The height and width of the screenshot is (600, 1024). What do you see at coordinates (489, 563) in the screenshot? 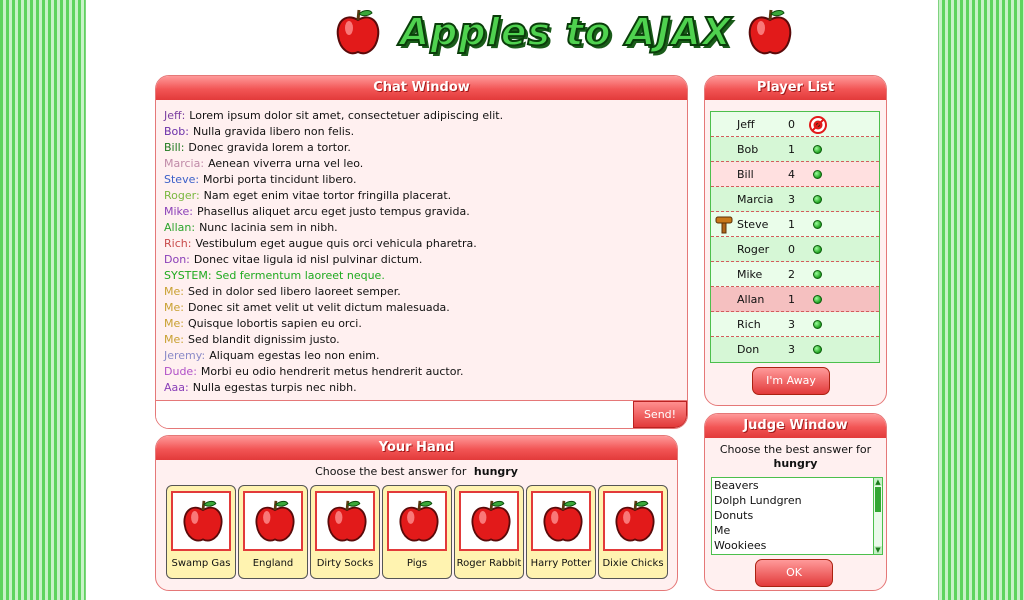
I see `answer-card-label: Roger Rabbit` at bounding box center [489, 563].